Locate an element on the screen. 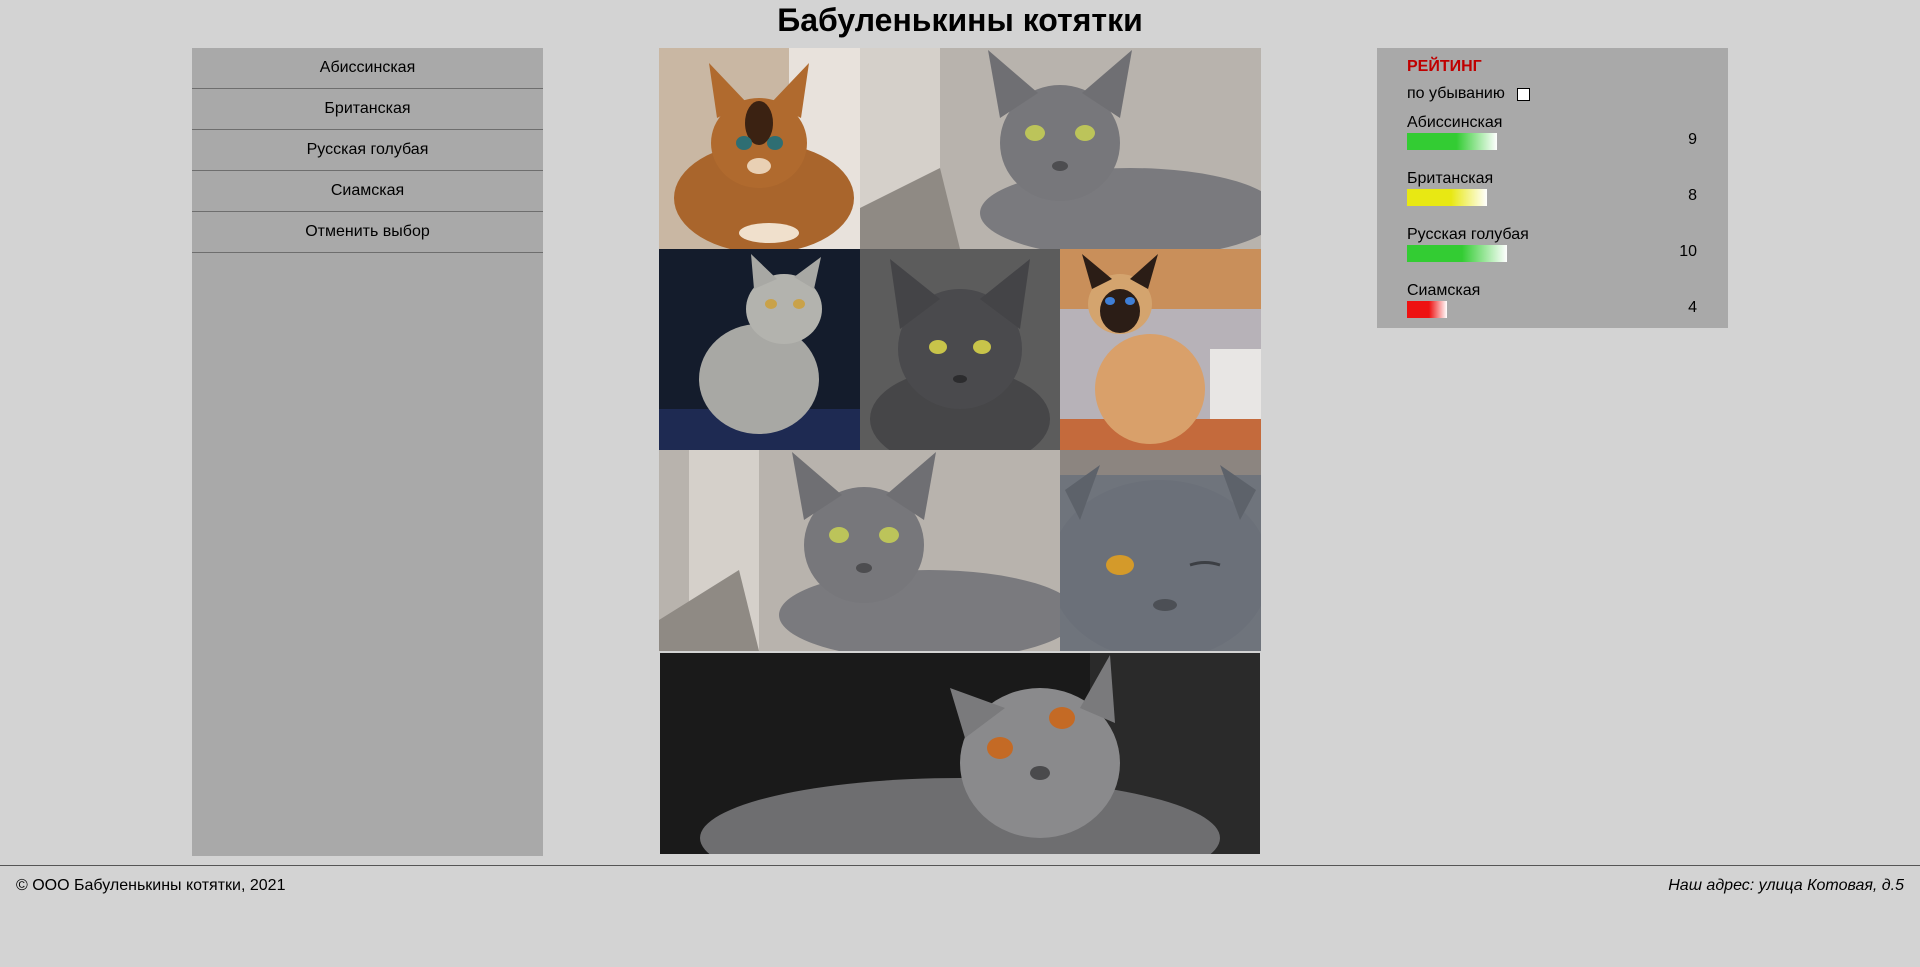 Image resolution: width=1920 pixels, height=967 pixels. cat-photo-abyssinian is located at coordinates (759, 148).